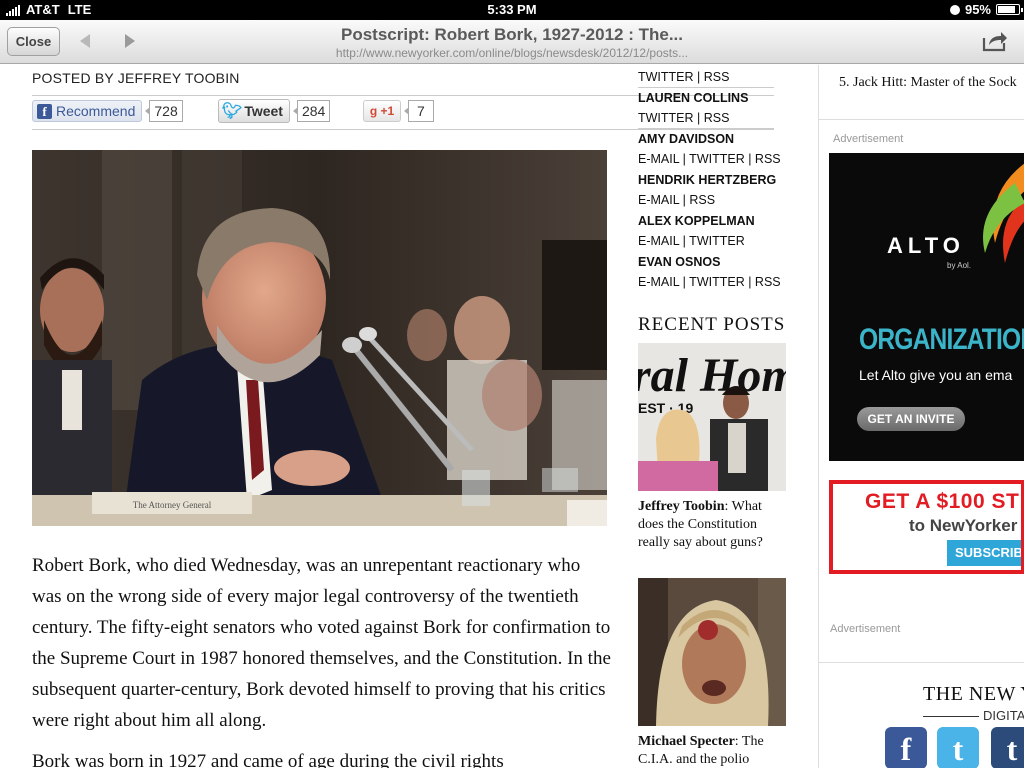 The width and height of the screenshot is (1024, 768). What do you see at coordinates (1009, 9) in the screenshot?
I see `battery-icon` at bounding box center [1009, 9].